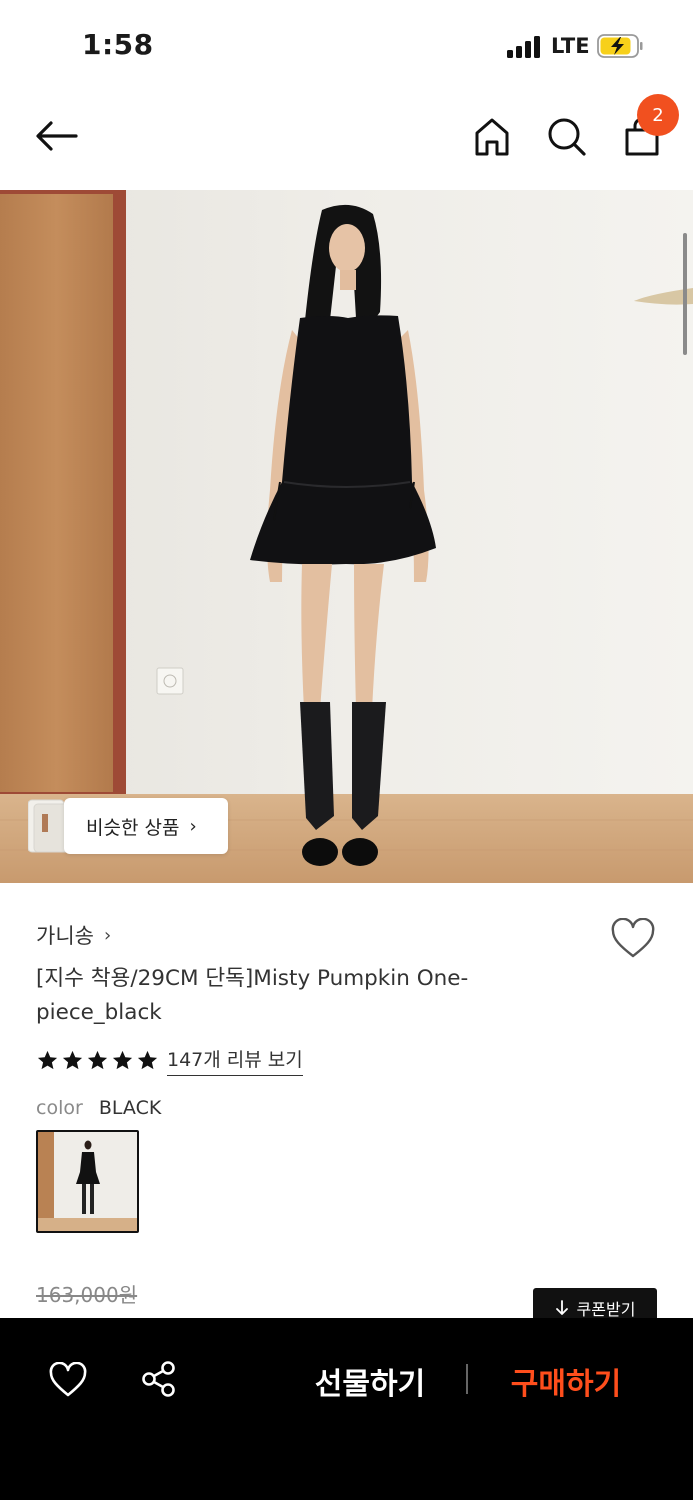 The image size is (693, 1500). I want to click on home-icon, so click(492, 137).